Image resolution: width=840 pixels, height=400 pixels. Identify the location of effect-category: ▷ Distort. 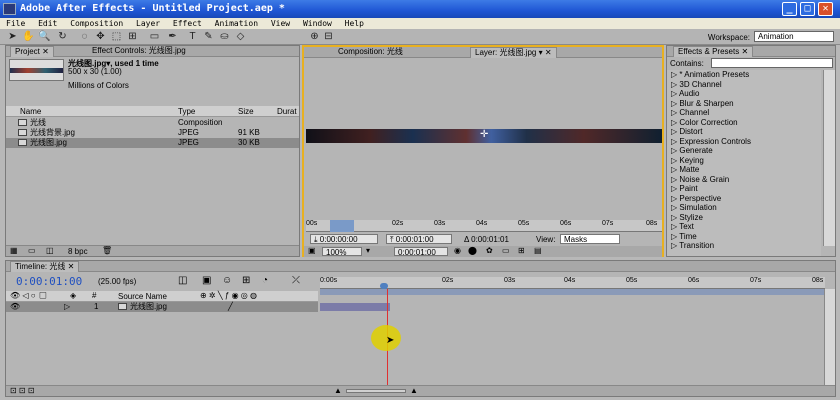
(687, 131).